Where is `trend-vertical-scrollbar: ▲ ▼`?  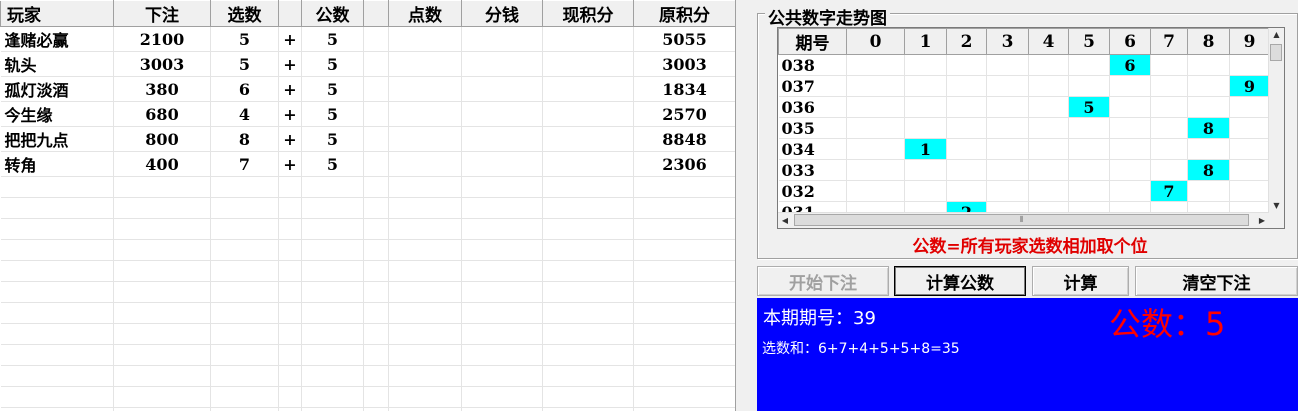 trend-vertical-scrollbar: ▲ ▼ is located at coordinates (1276, 120).